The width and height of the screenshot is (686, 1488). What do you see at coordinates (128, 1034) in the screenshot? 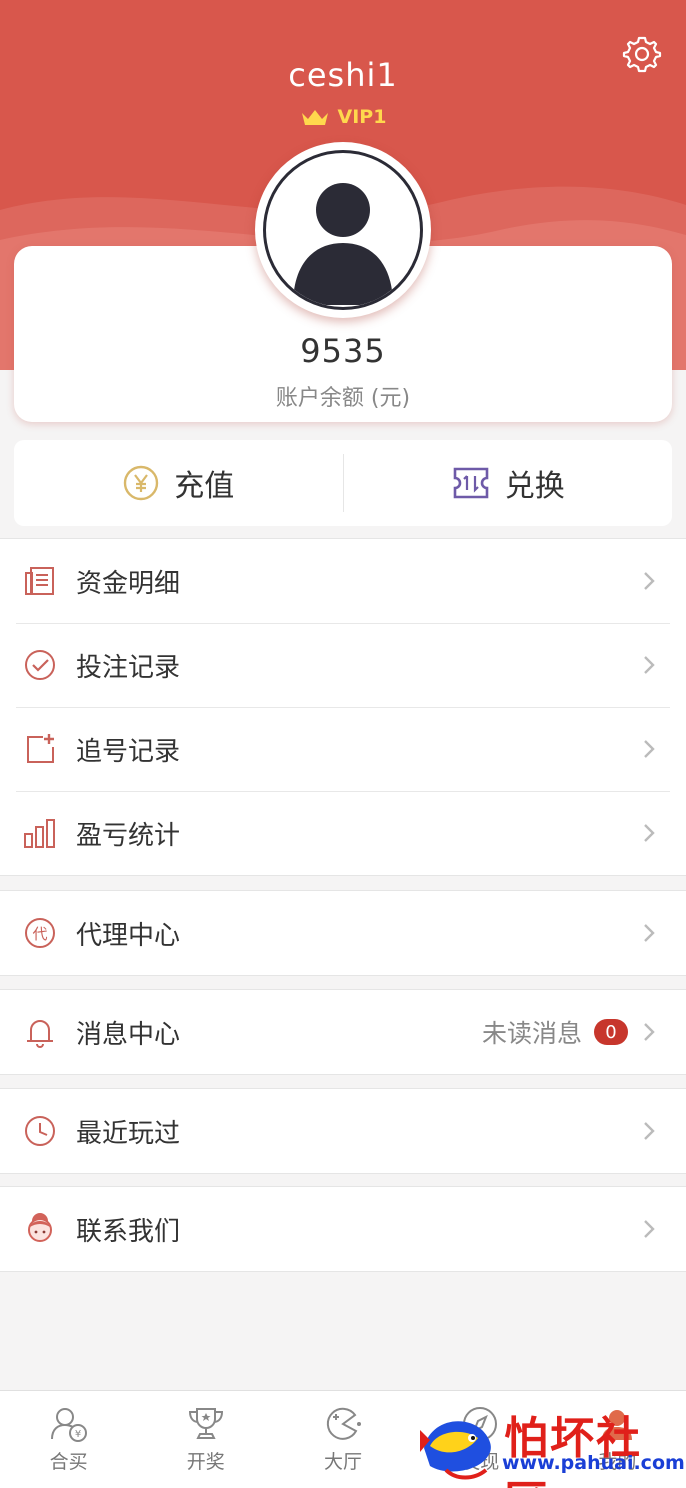
I see `menu-item-label: 消息中心` at bounding box center [128, 1034].